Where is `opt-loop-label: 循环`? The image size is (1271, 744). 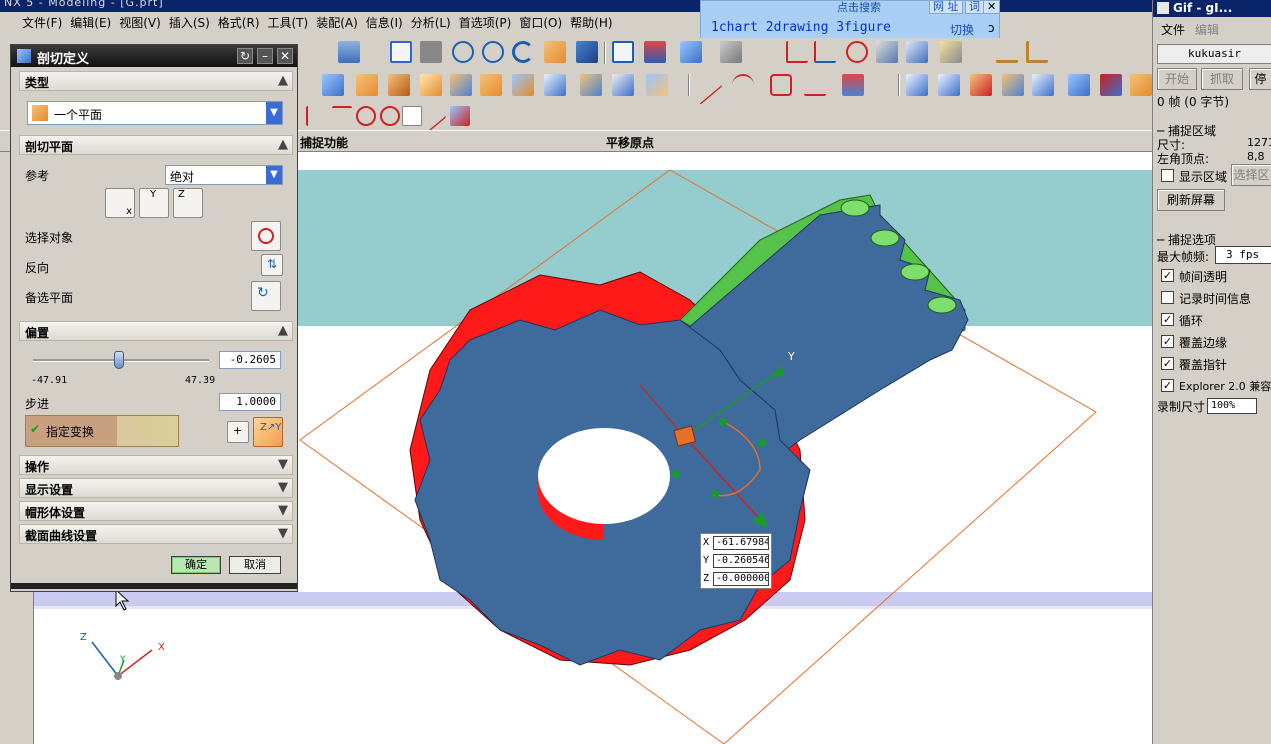
opt-loop-label: 循环 is located at coordinates (1191, 321).